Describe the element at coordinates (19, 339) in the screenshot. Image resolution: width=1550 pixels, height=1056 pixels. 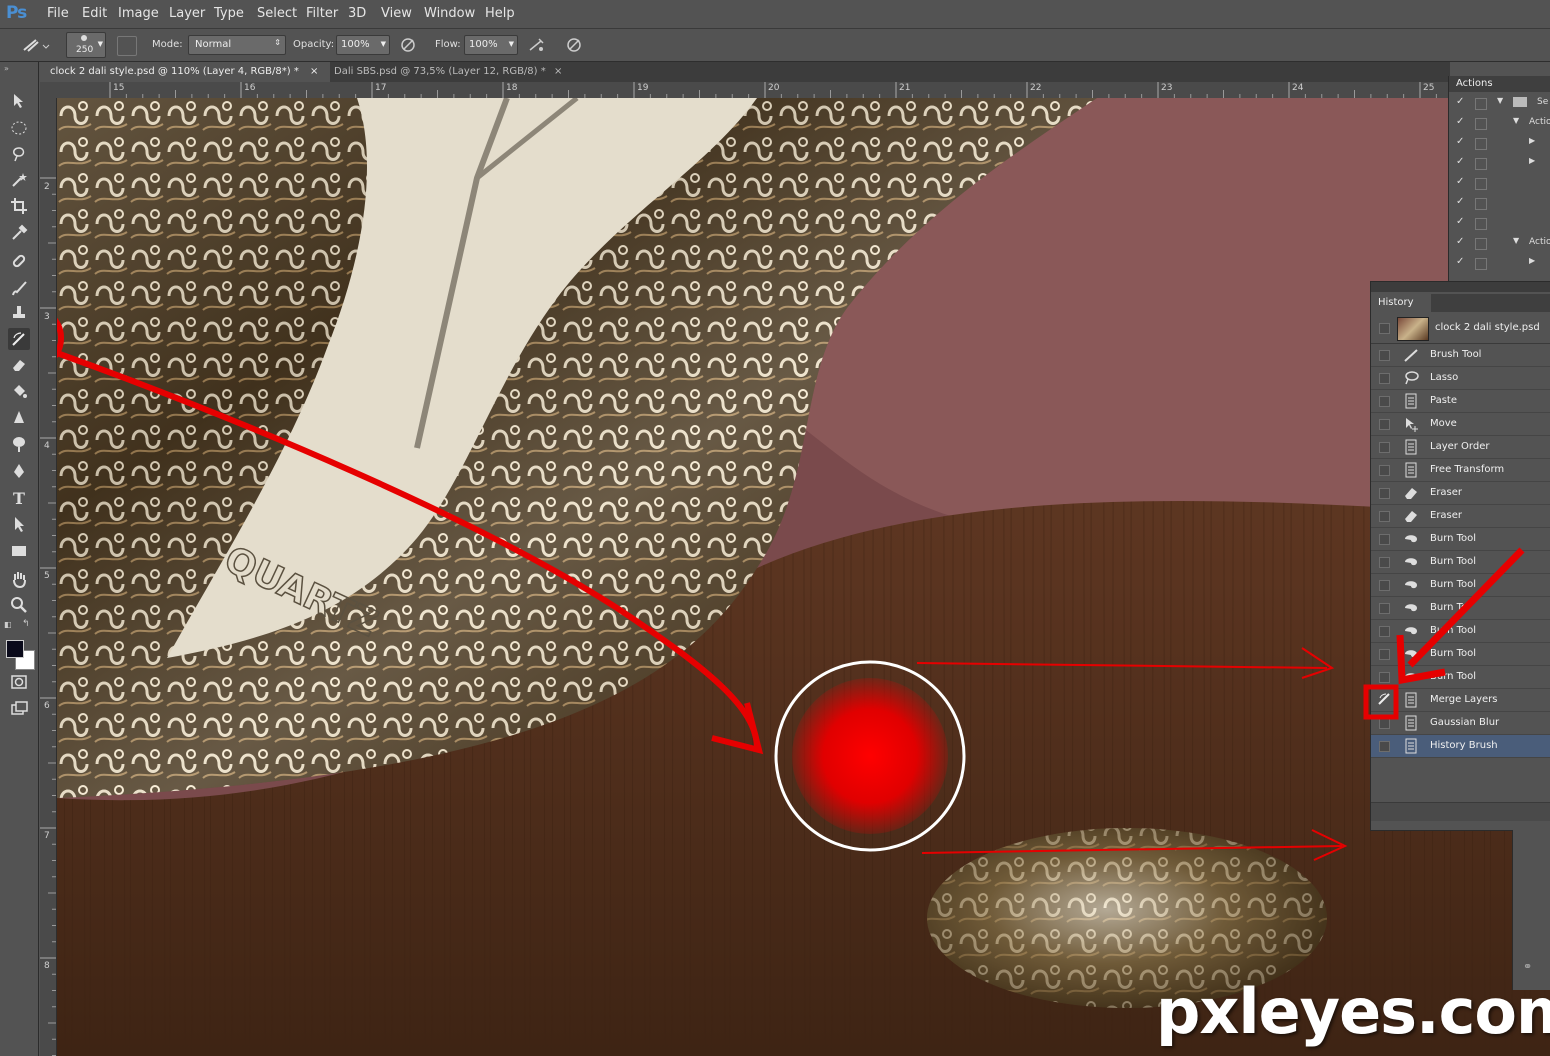
I see `history-brush-tool-icon` at that location.